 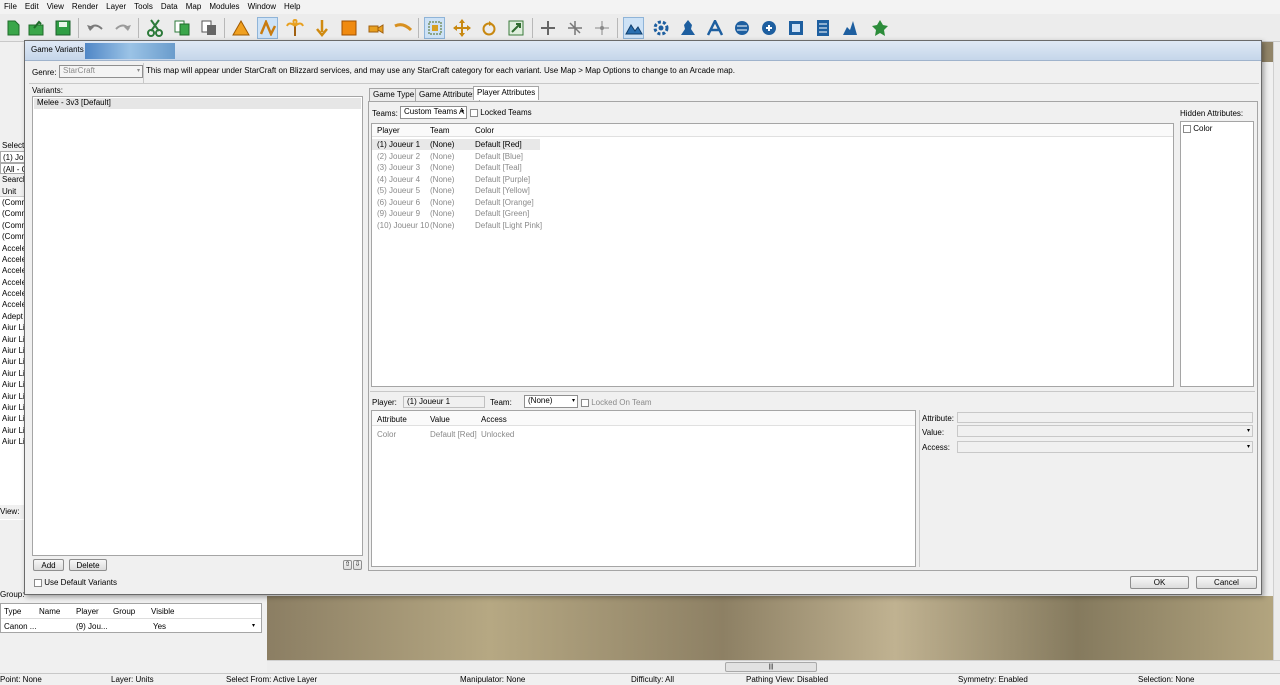 I want to click on player-name: (5) Joueur 5, so click(x=398, y=190).